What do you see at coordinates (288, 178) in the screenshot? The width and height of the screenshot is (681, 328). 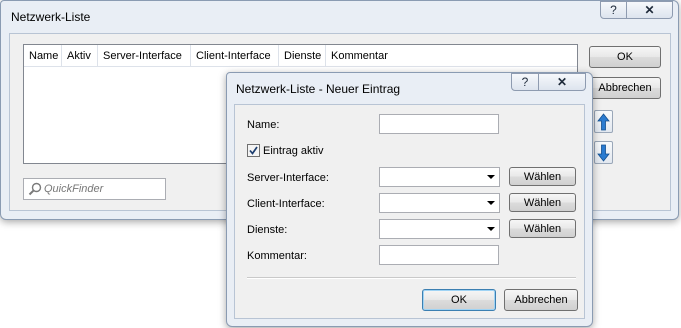 I see `server-interface-label: Server-Interface:` at bounding box center [288, 178].